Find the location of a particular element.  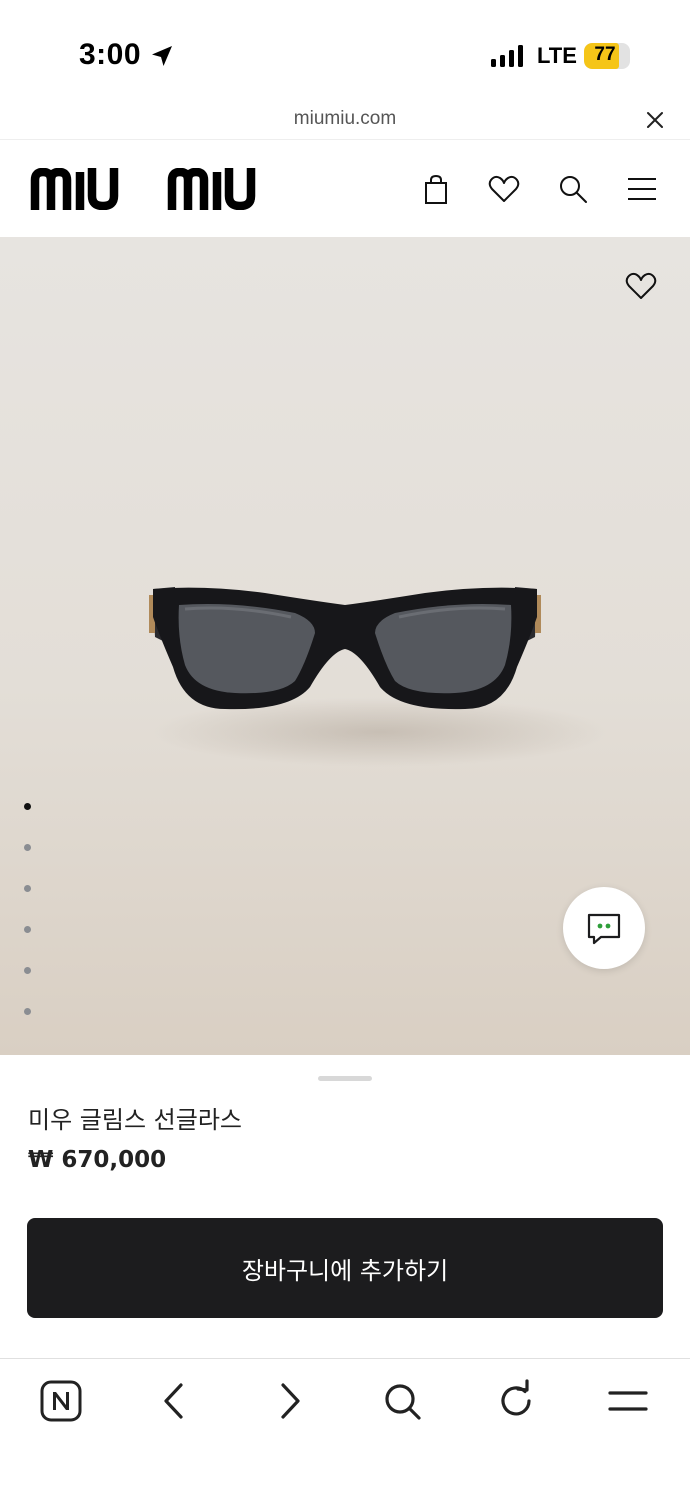

chat-bubble-icon is located at coordinates (604, 929).